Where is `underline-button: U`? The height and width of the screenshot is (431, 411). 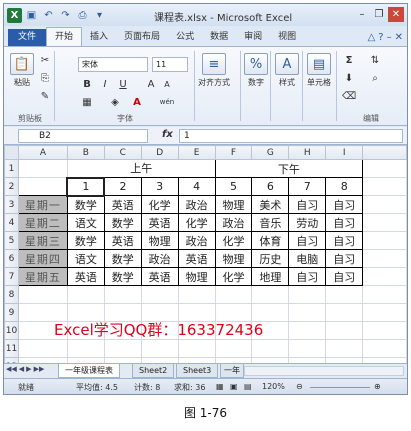 underline-button: U is located at coordinates (123, 84).